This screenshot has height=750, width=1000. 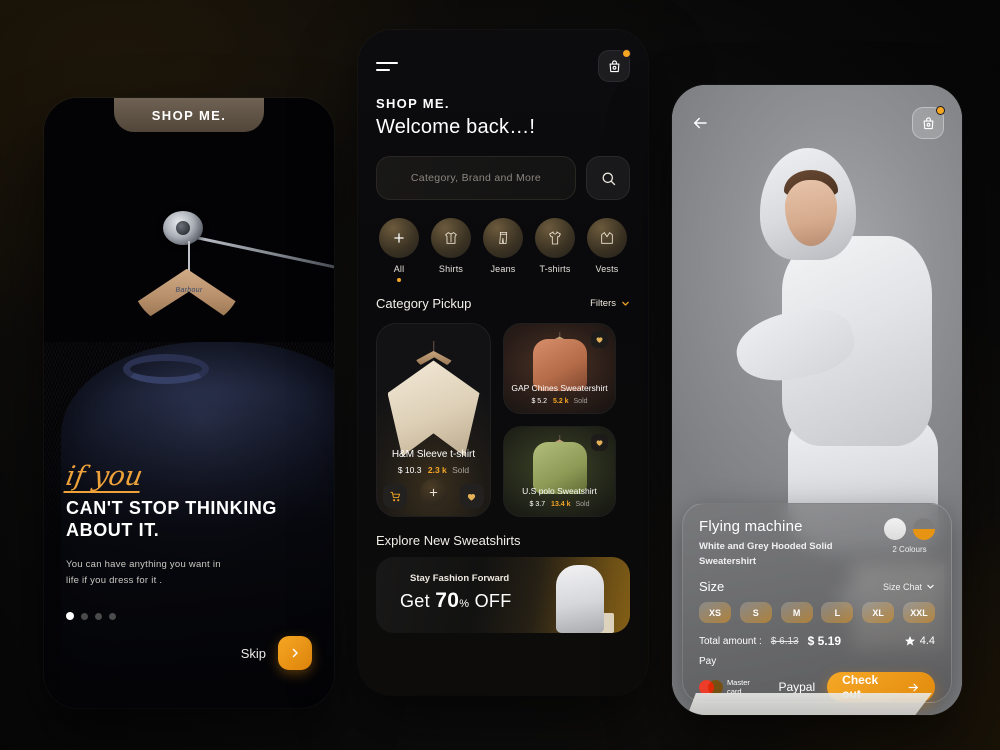 What do you see at coordinates (559, 491) in the screenshot?
I see `product-title: U.S polo Sweatshirt` at bounding box center [559, 491].